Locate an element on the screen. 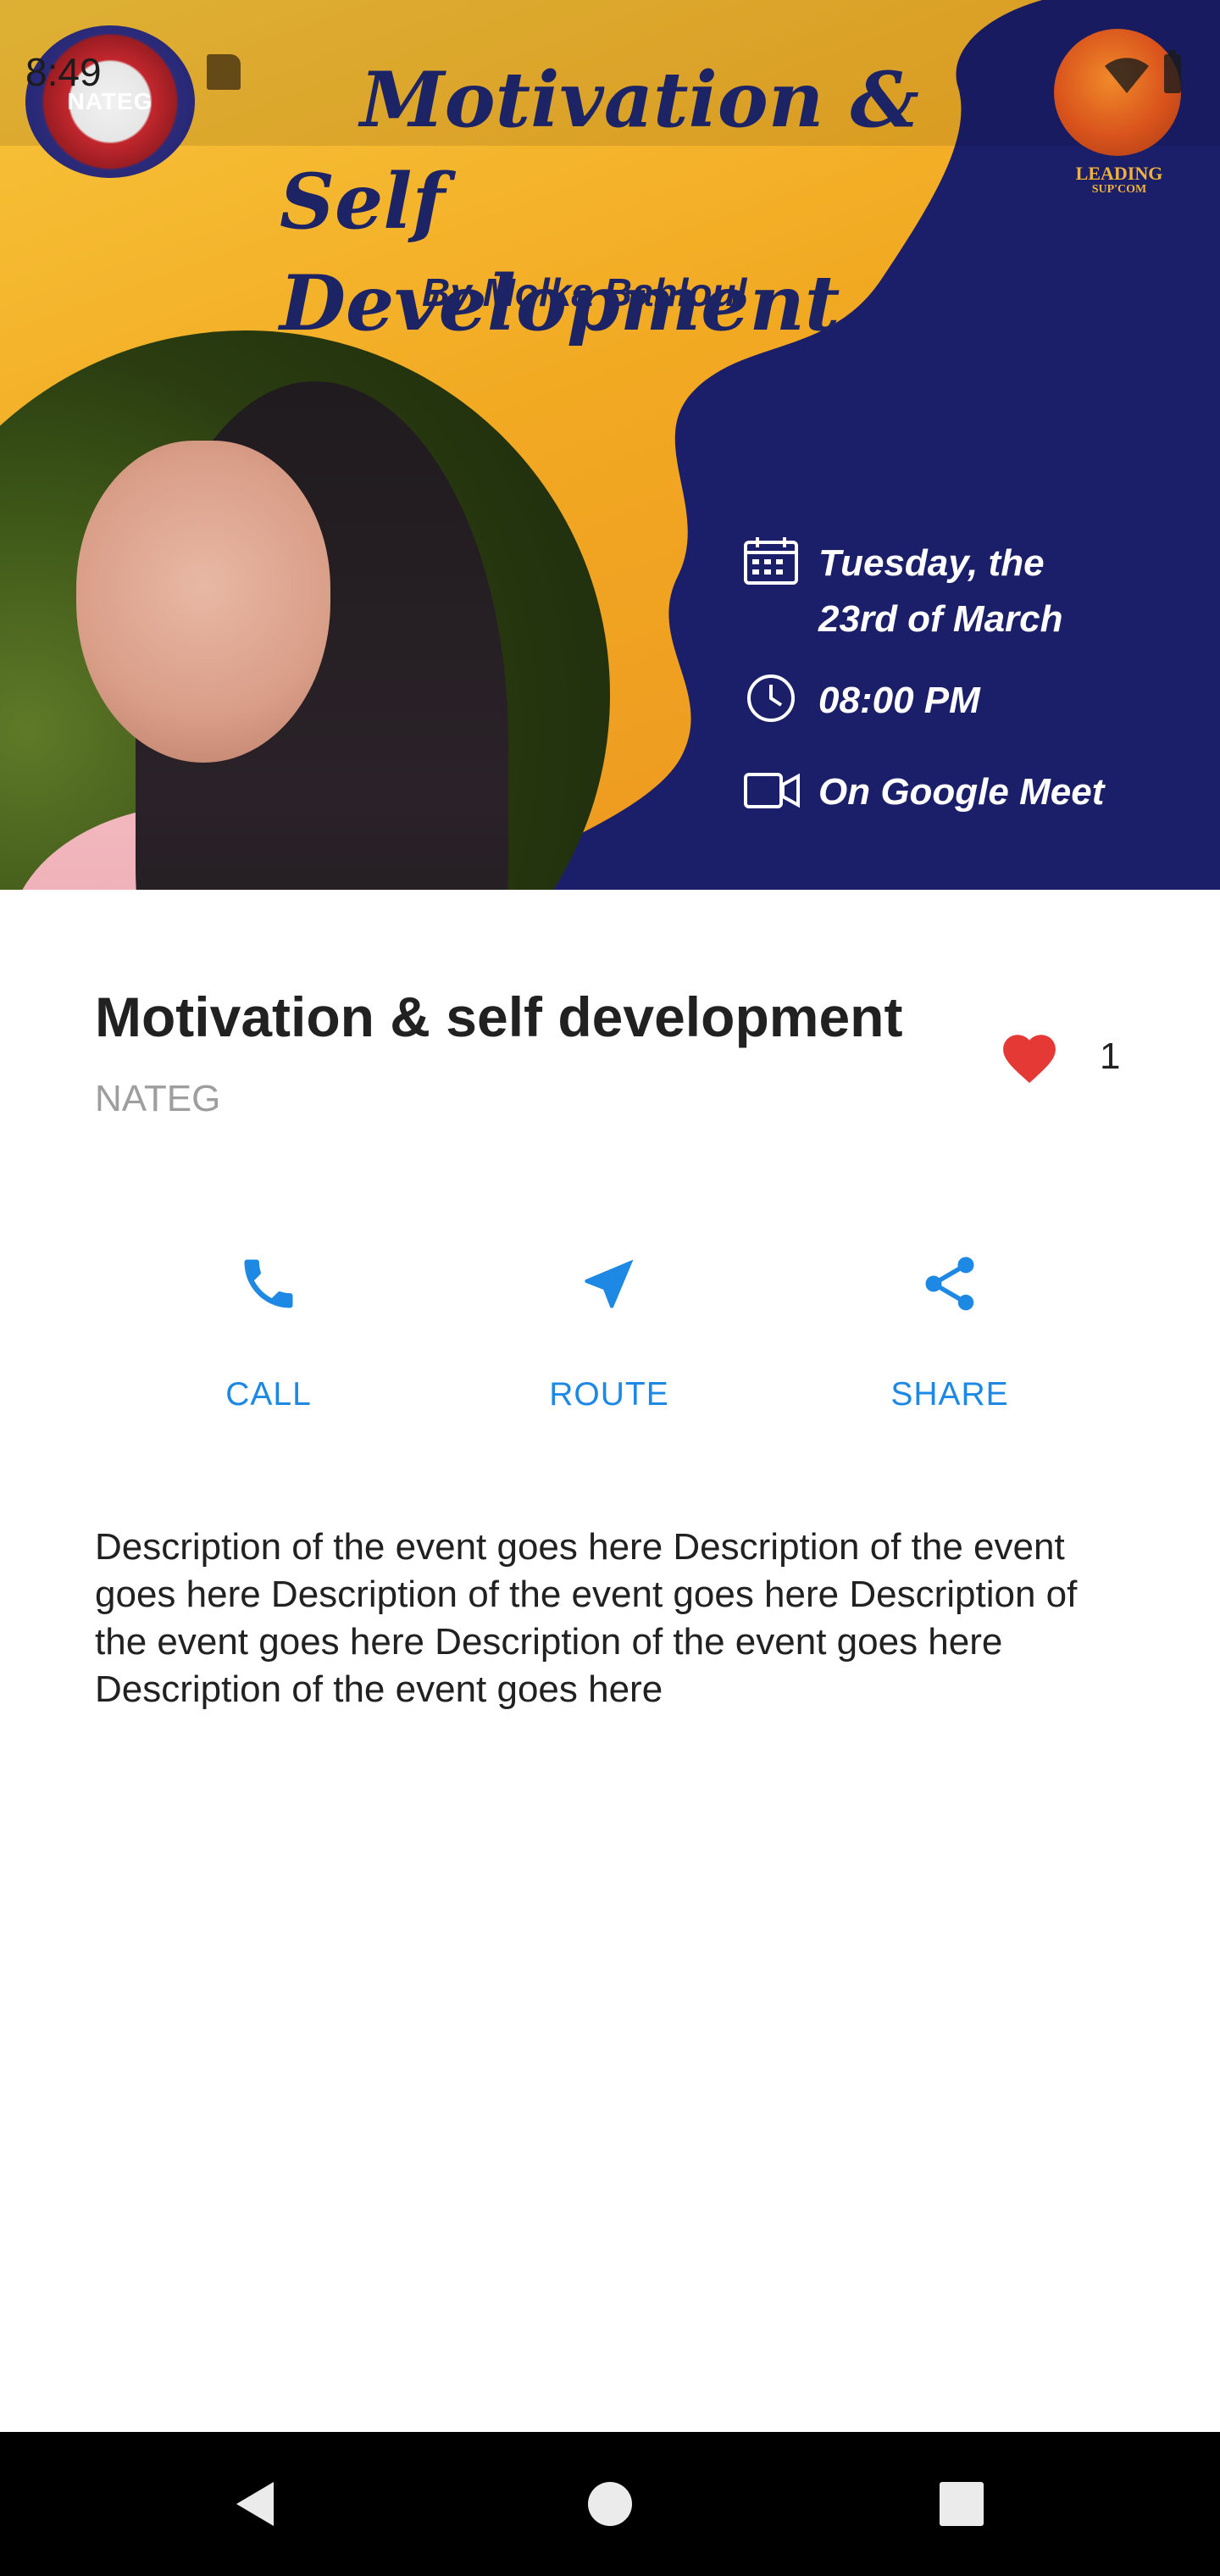 The image size is (1220, 2576). like-button is located at coordinates (1029, 1056).